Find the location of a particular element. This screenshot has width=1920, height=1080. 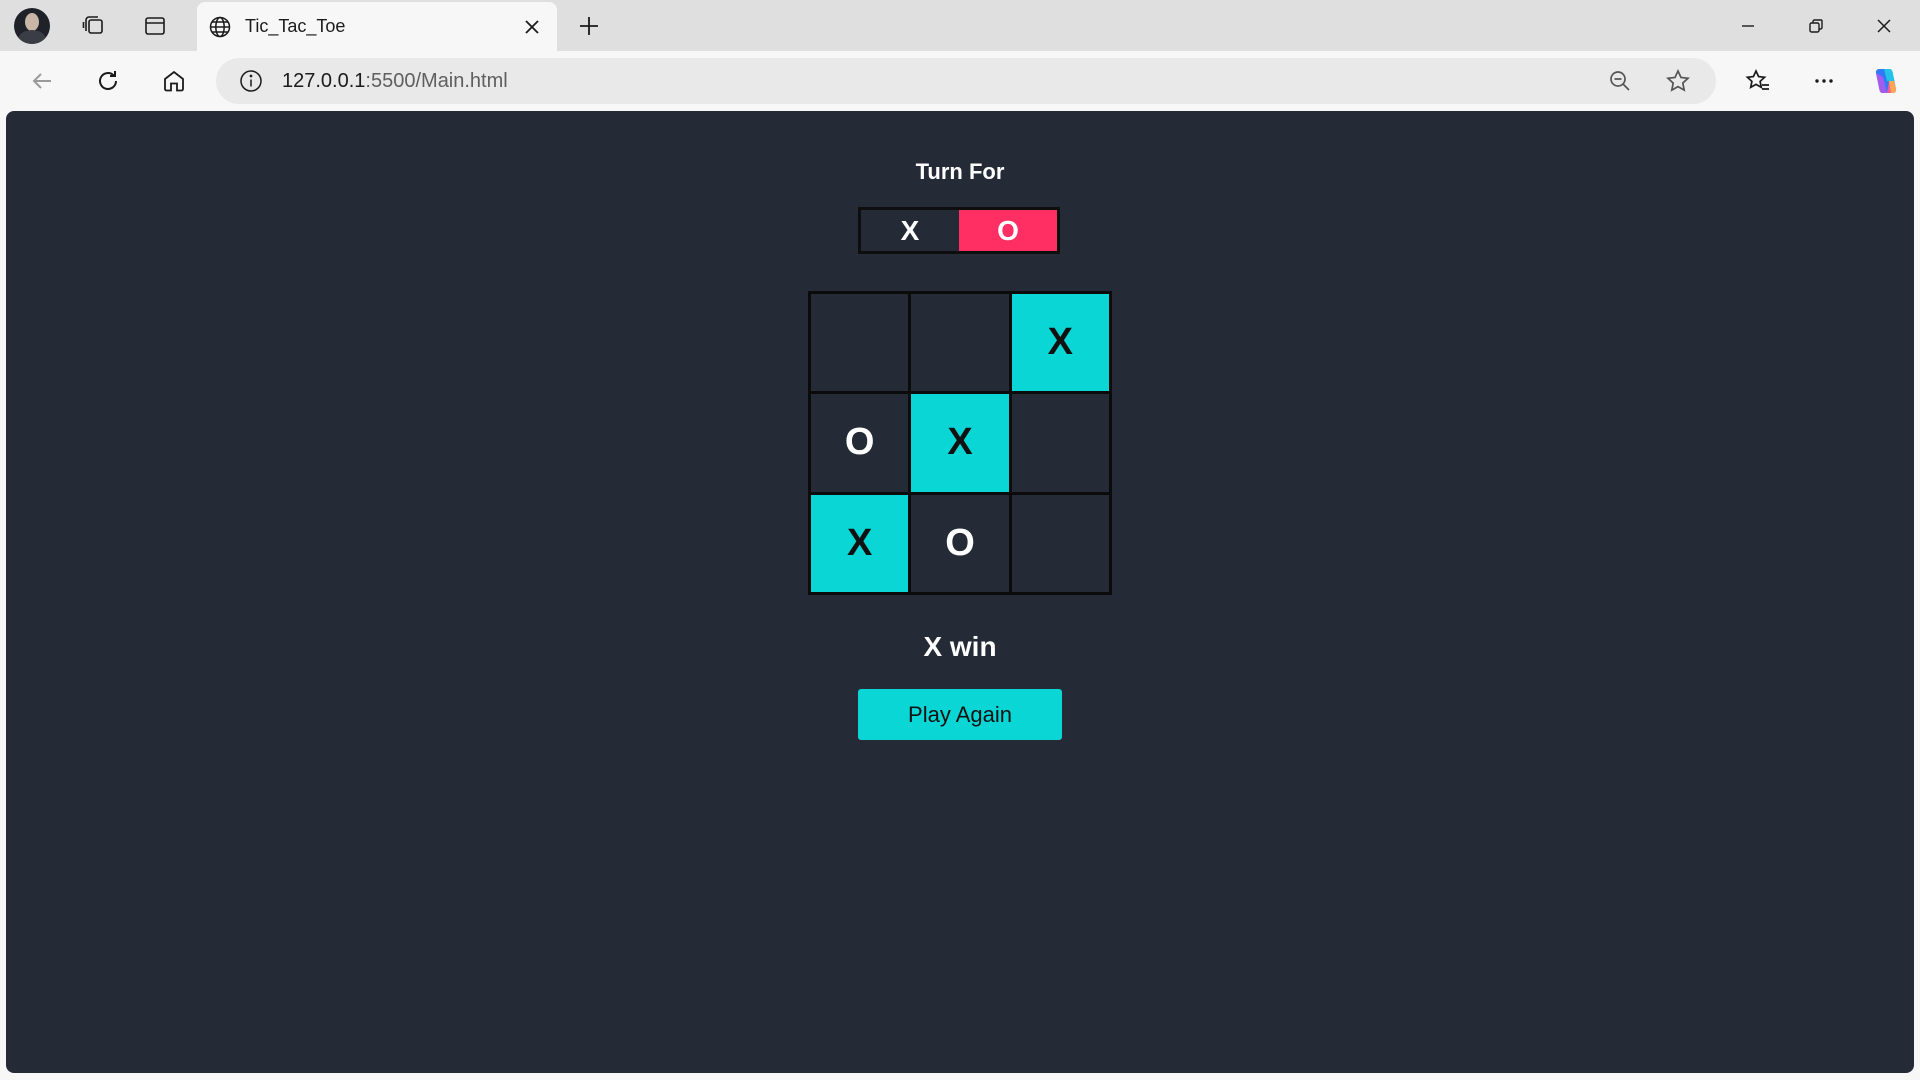

window-bottom-edge is located at coordinates (960, 1076).